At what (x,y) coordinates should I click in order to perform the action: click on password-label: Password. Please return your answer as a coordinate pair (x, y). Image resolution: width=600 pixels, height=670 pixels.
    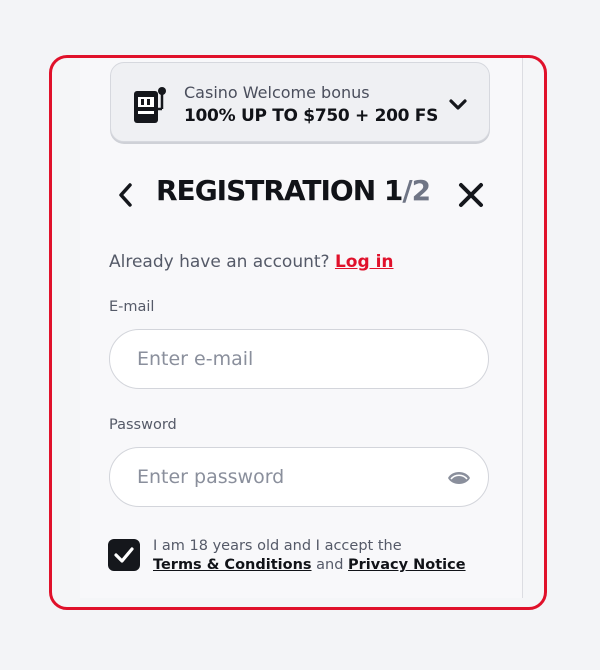
    Looking at the image, I should click on (143, 425).